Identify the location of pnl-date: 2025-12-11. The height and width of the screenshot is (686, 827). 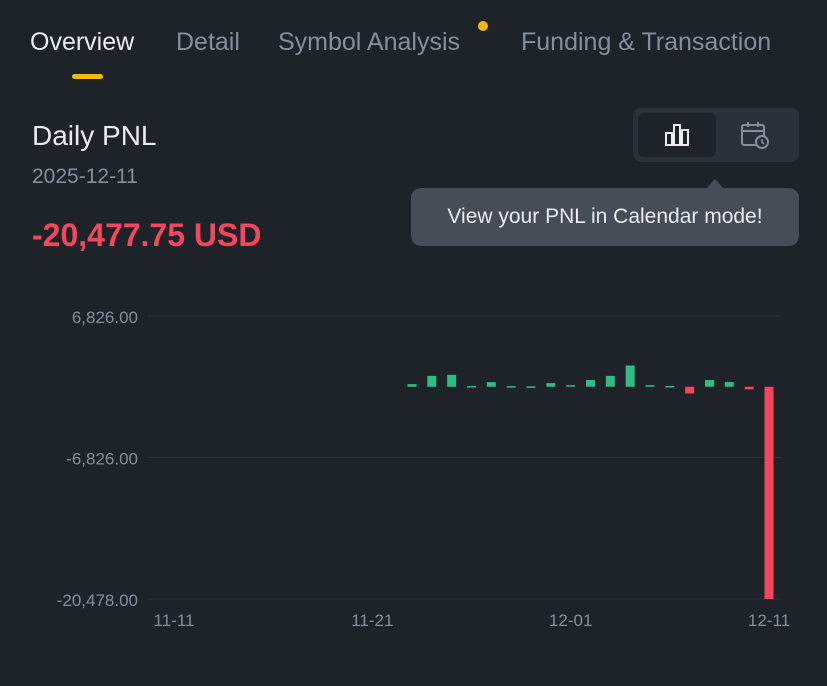
(85, 176).